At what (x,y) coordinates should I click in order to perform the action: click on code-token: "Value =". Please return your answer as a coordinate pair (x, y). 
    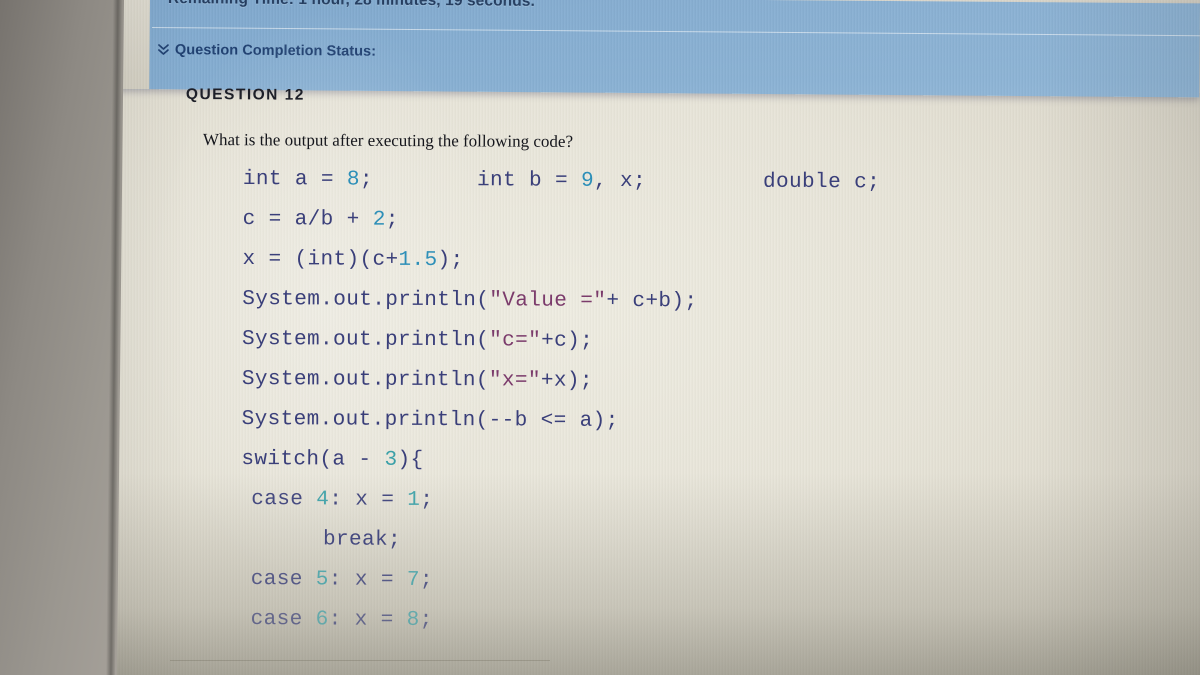
    Looking at the image, I should click on (548, 301).